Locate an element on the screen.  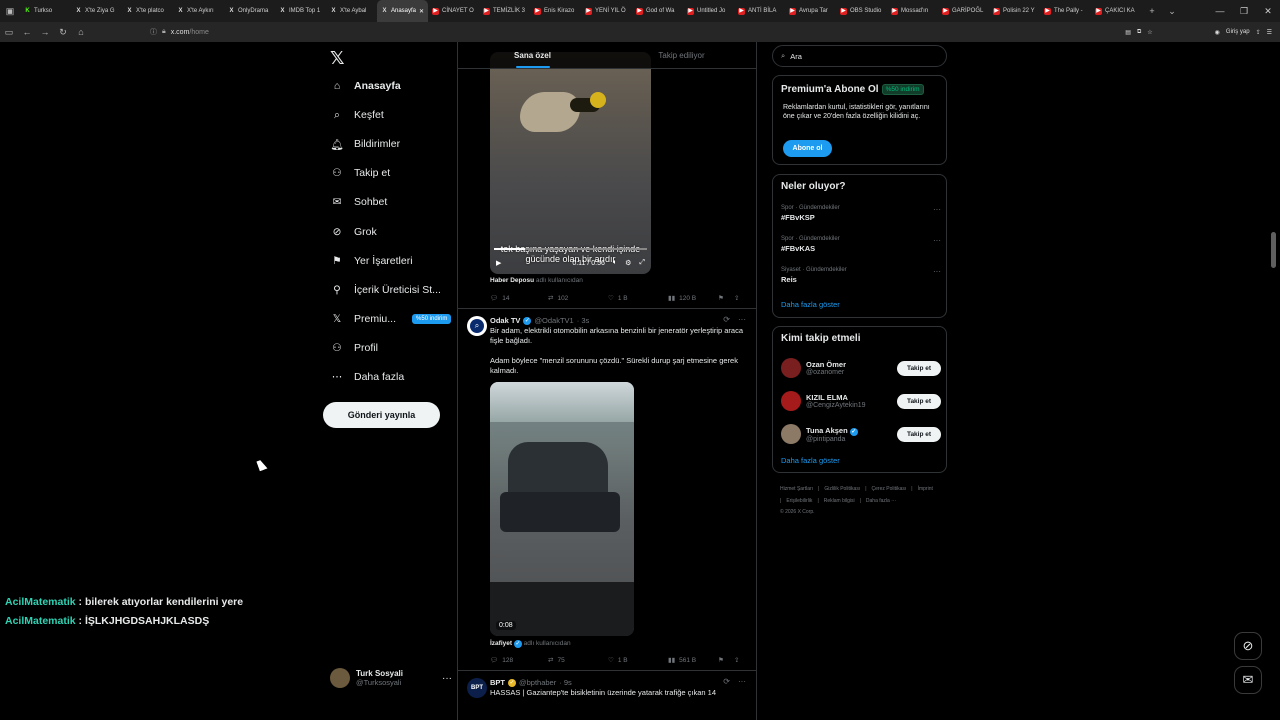
tab-for-you: Sana özel is located at coordinates (532, 55).